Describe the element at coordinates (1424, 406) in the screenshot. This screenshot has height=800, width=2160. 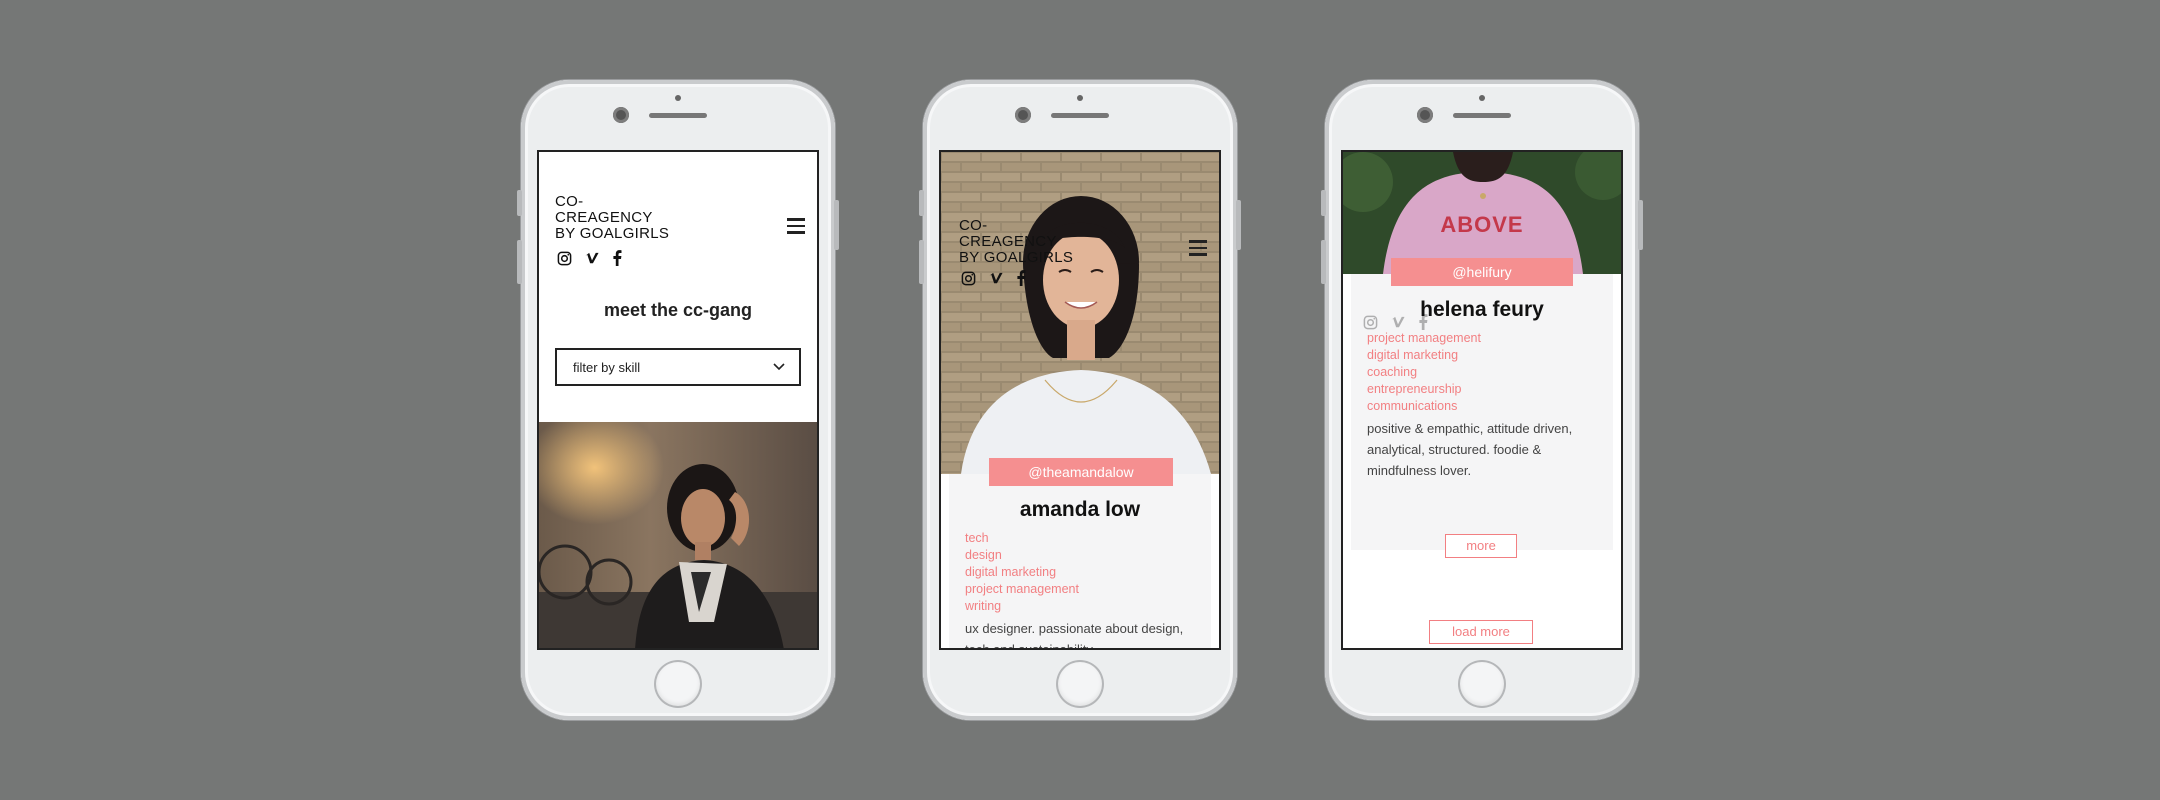
I see `skill-tag: communications` at that location.